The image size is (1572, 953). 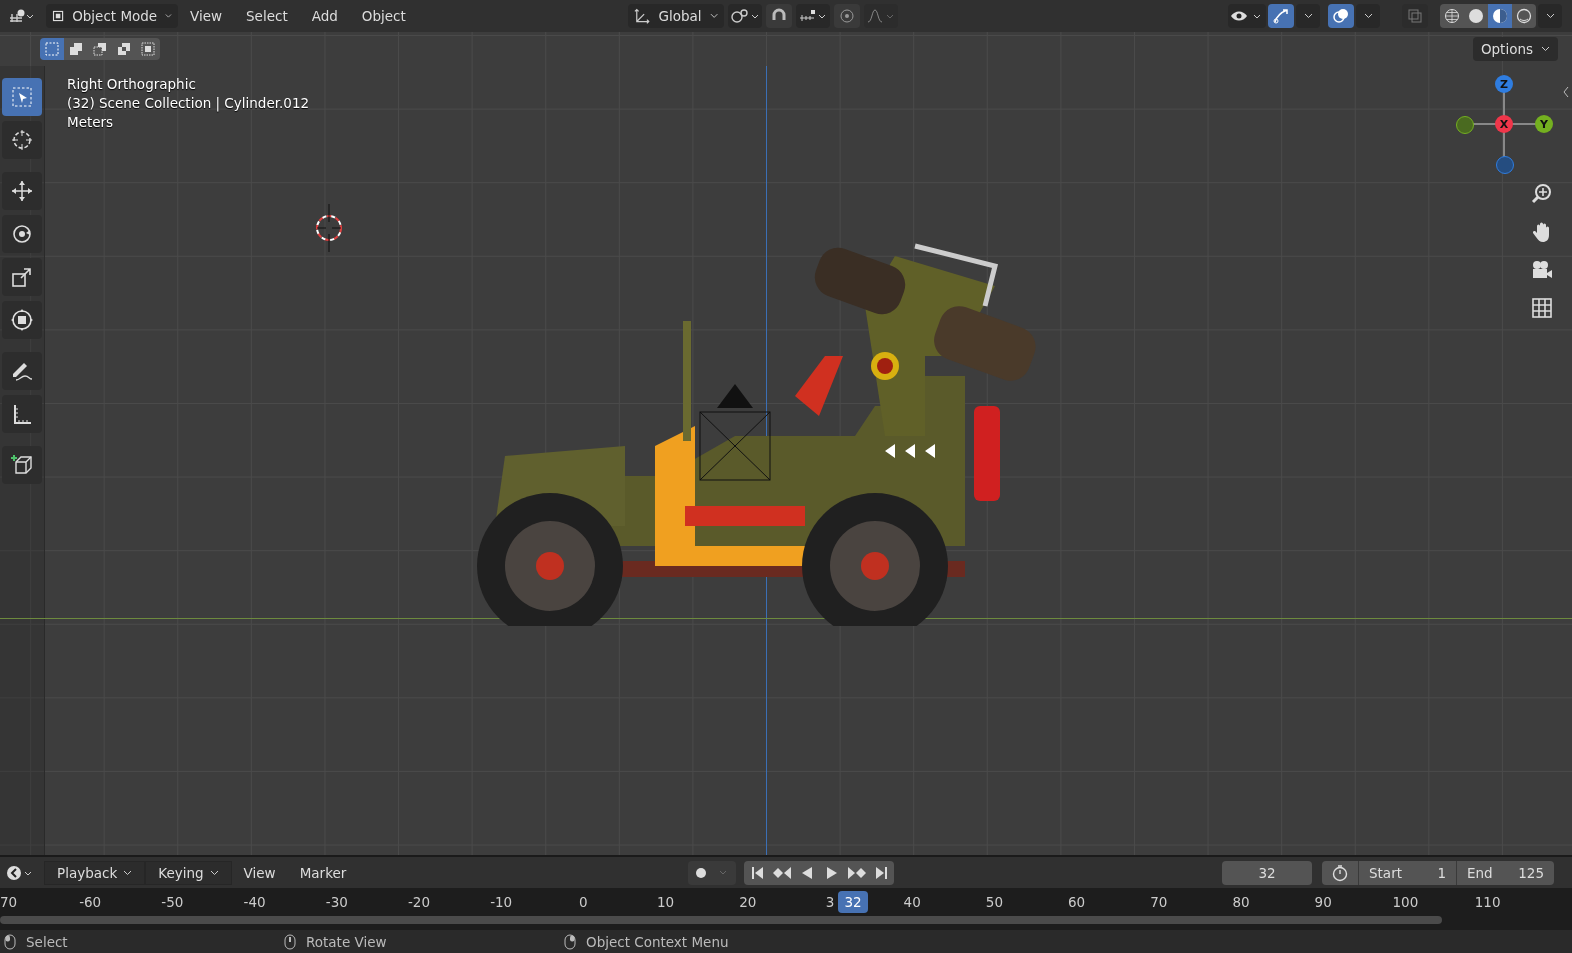 I want to click on solid-shading-button, so click(x=1476, y=16).